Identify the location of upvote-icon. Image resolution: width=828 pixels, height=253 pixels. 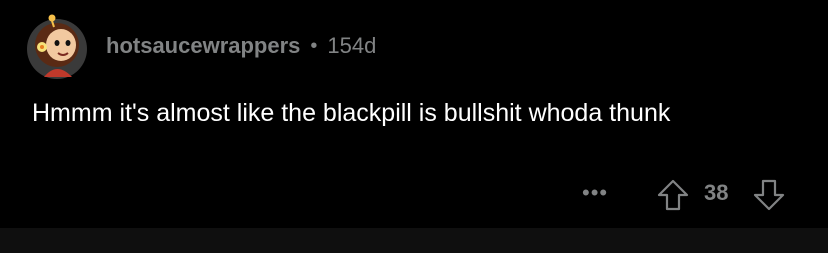
(673, 195).